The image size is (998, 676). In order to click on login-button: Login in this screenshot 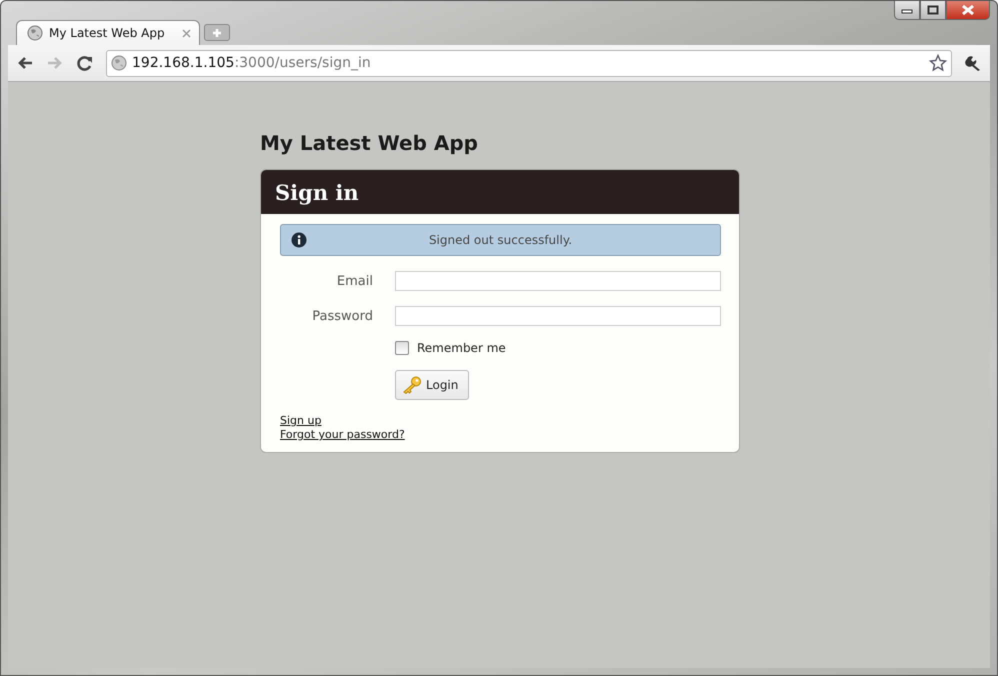, I will do `click(432, 385)`.